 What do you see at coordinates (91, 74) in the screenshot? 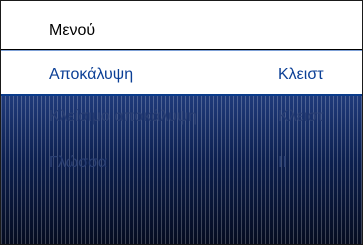
I see `menu-item-label: Αποκάλυψη` at bounding box center [91, 74].